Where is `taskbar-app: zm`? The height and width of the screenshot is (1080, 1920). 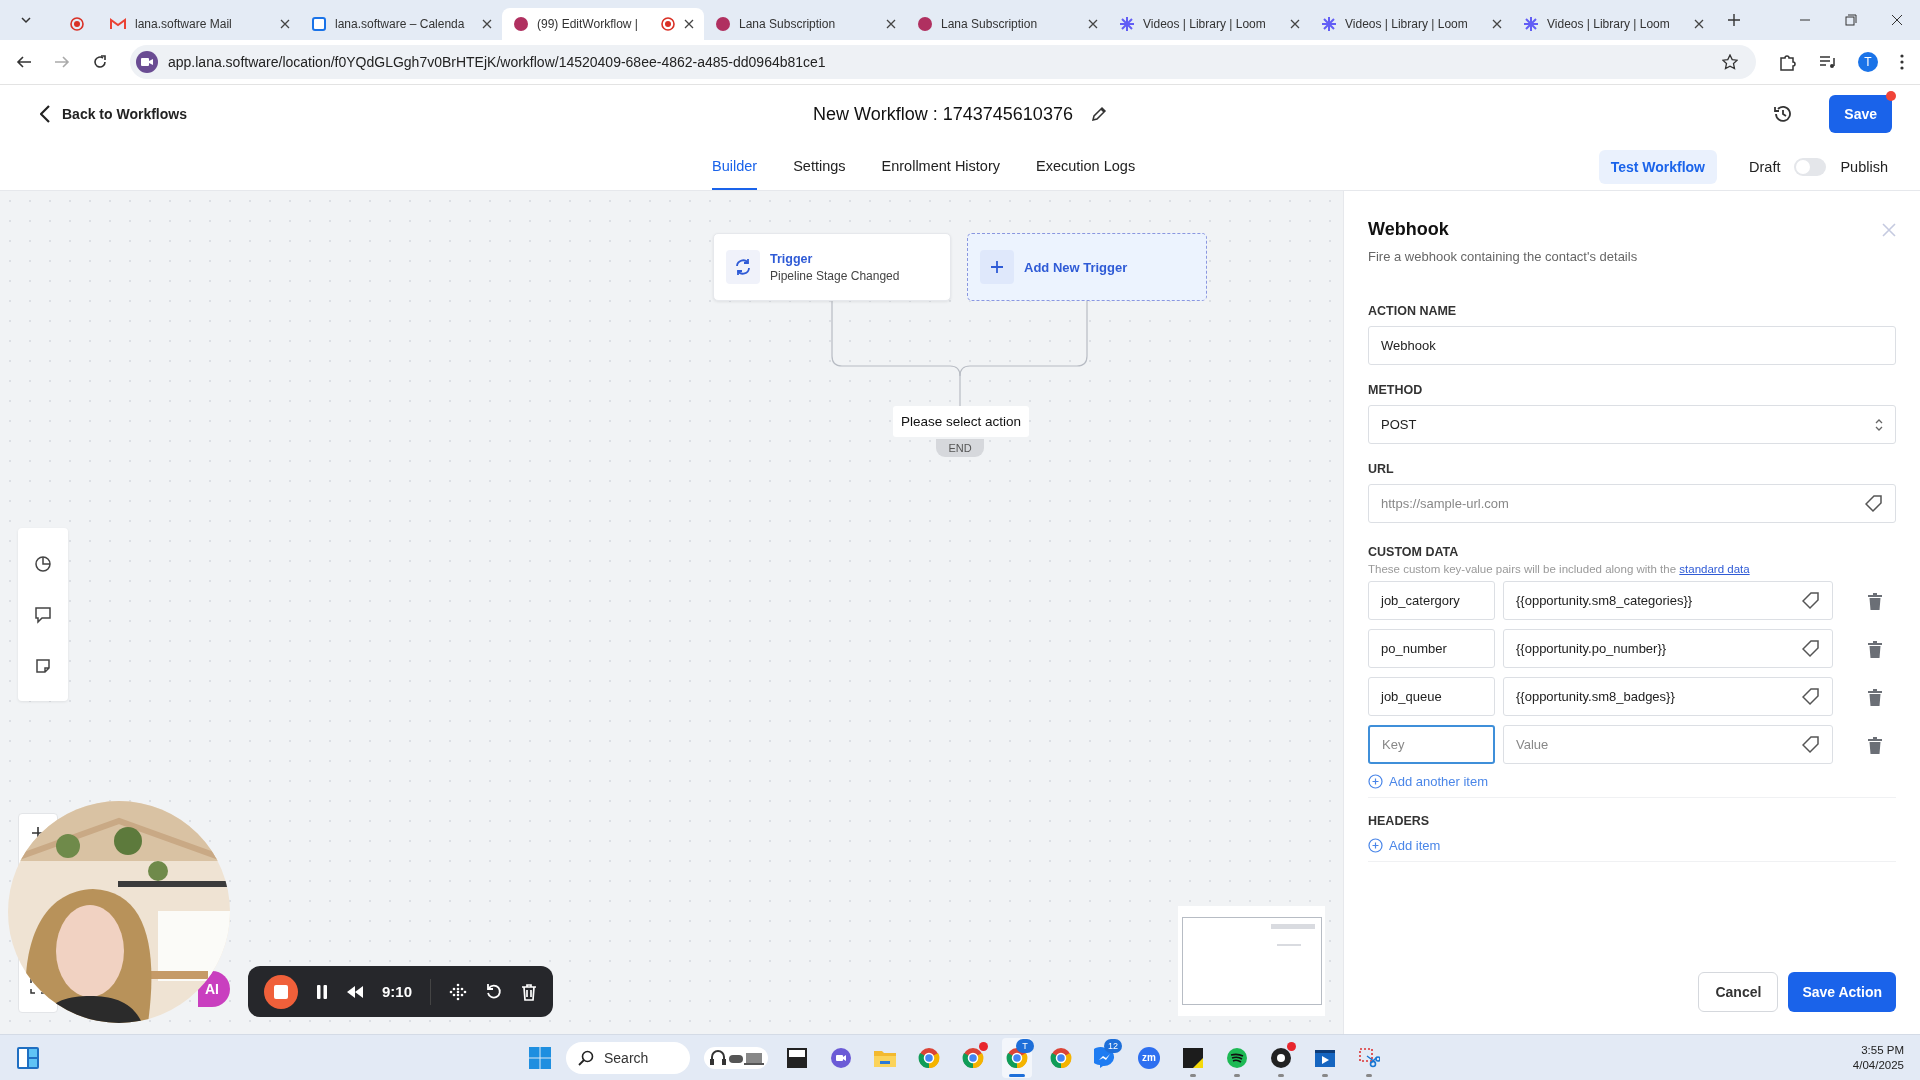 taskbar-app: zm is located at coordinates (1149, 1057).